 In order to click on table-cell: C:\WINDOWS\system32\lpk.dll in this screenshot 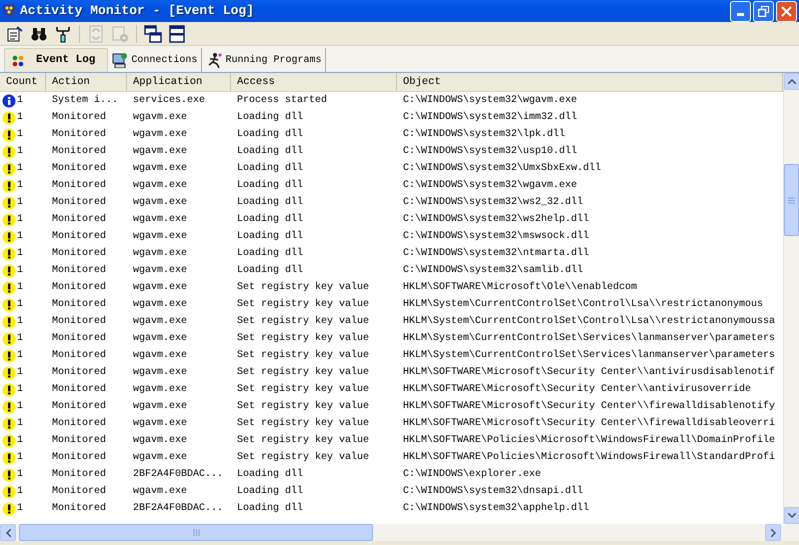, I will do `click(484, 134)`.